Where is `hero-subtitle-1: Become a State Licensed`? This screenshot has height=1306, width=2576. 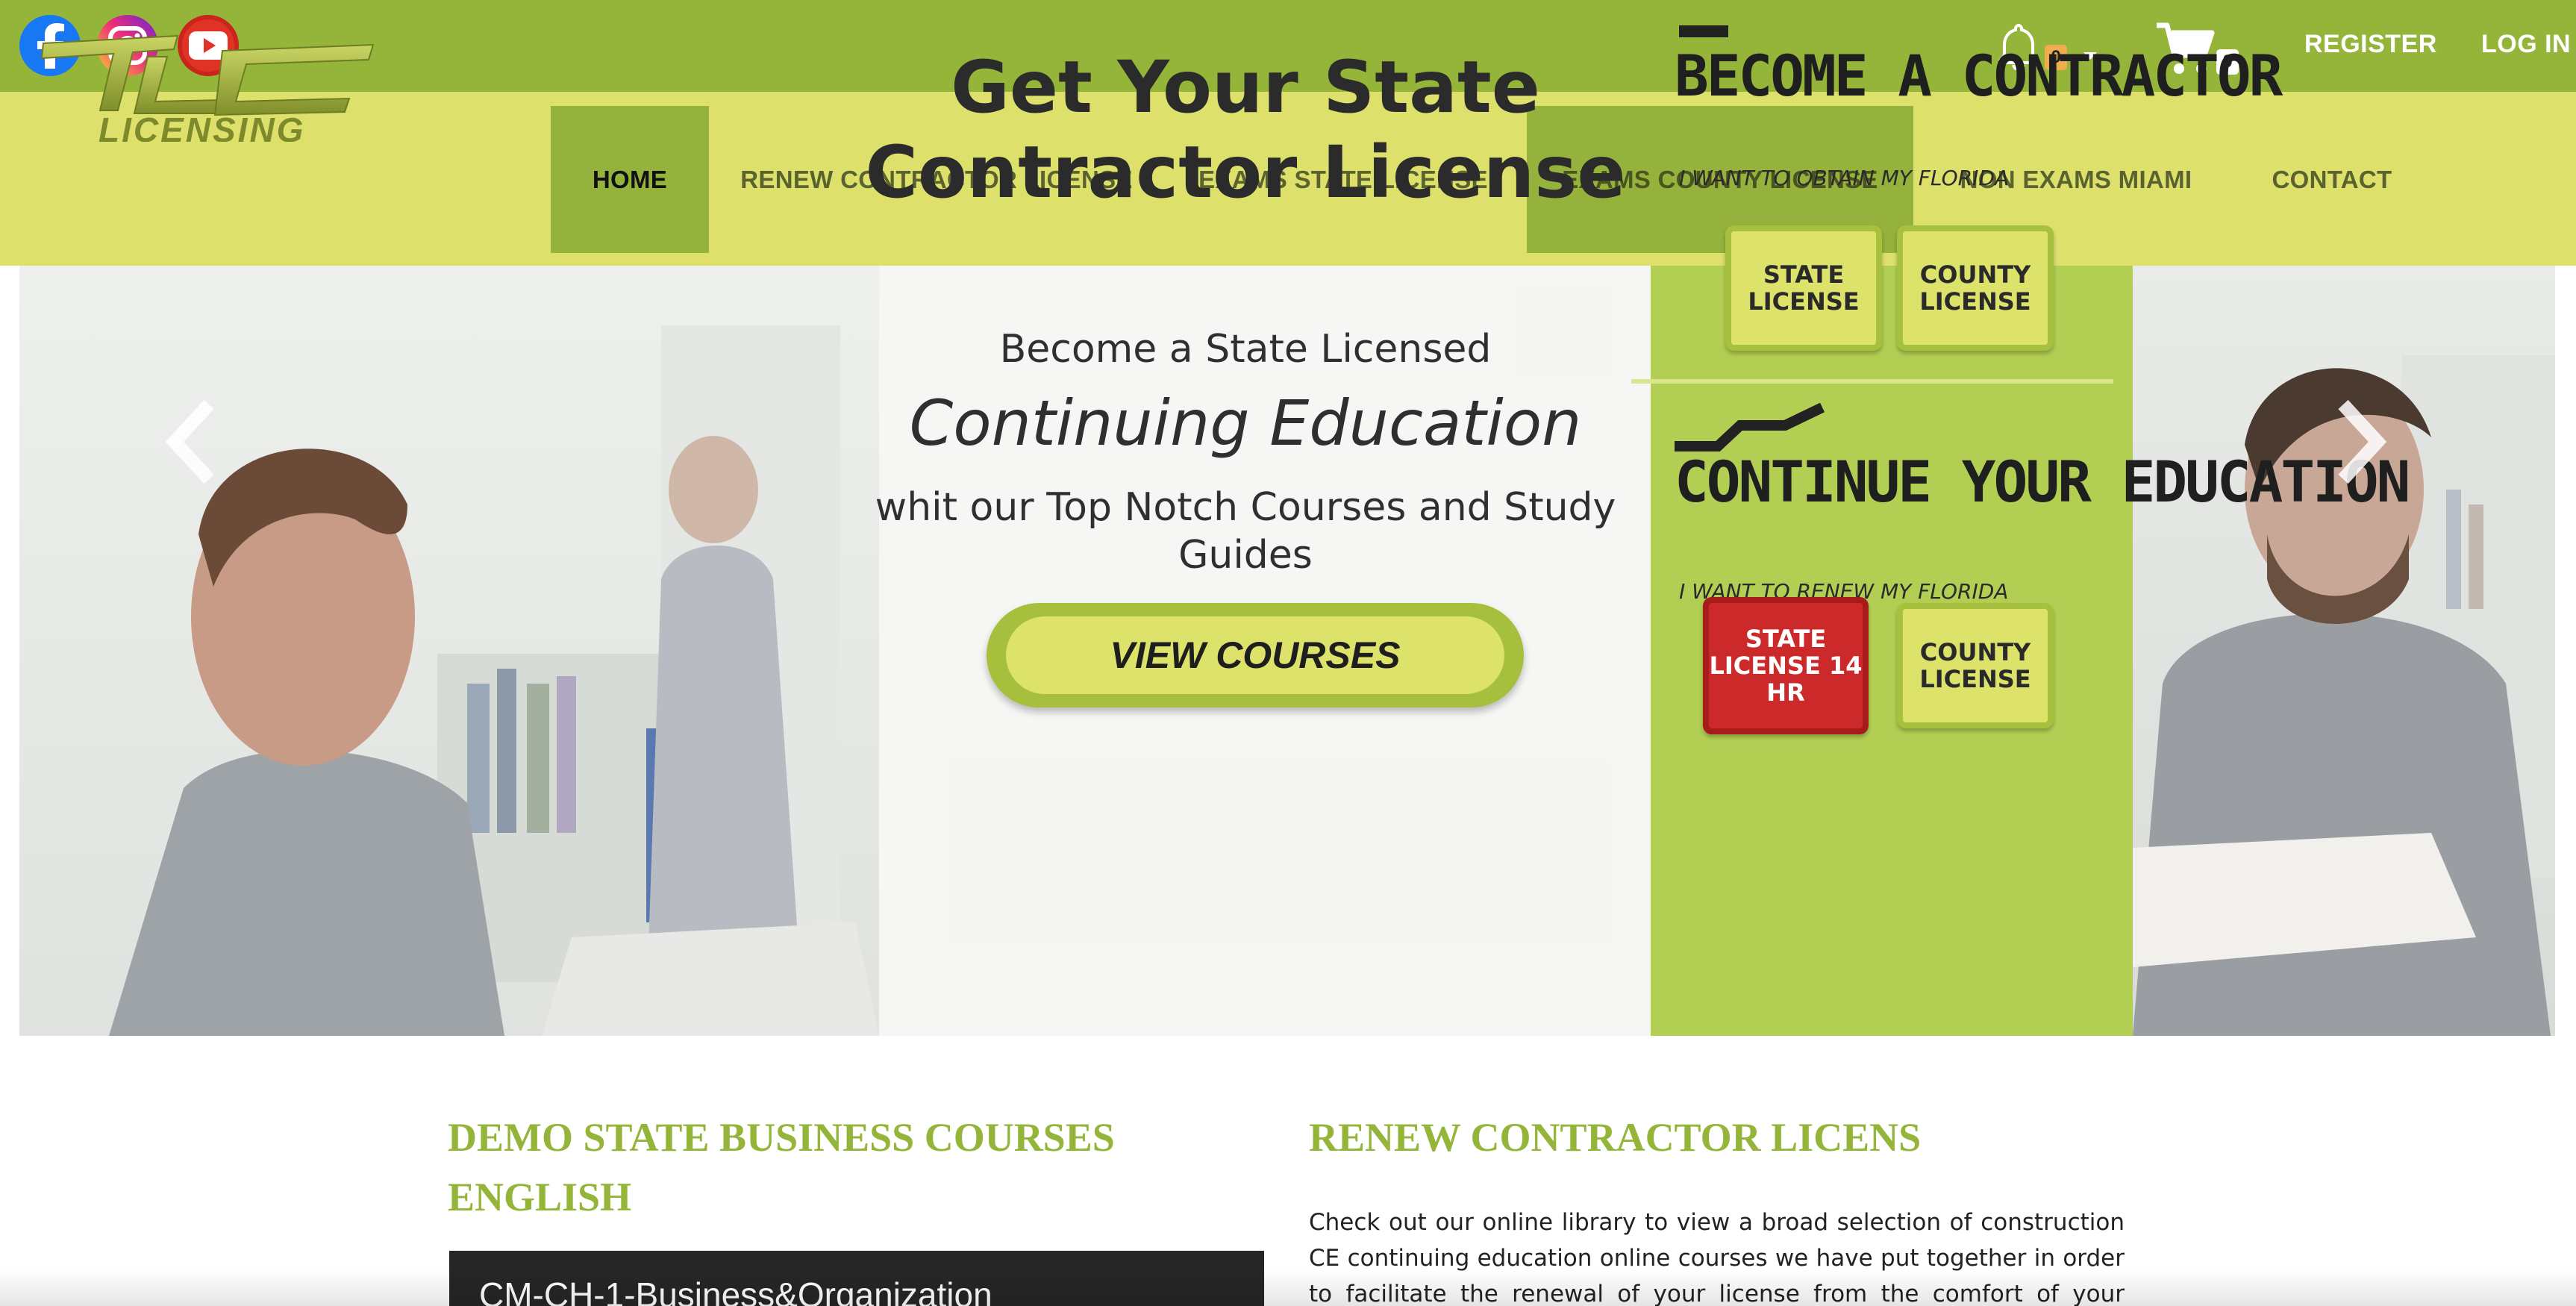
hero-subtitle-1: Become a State Licensed is located at coordinates (1245, 349).